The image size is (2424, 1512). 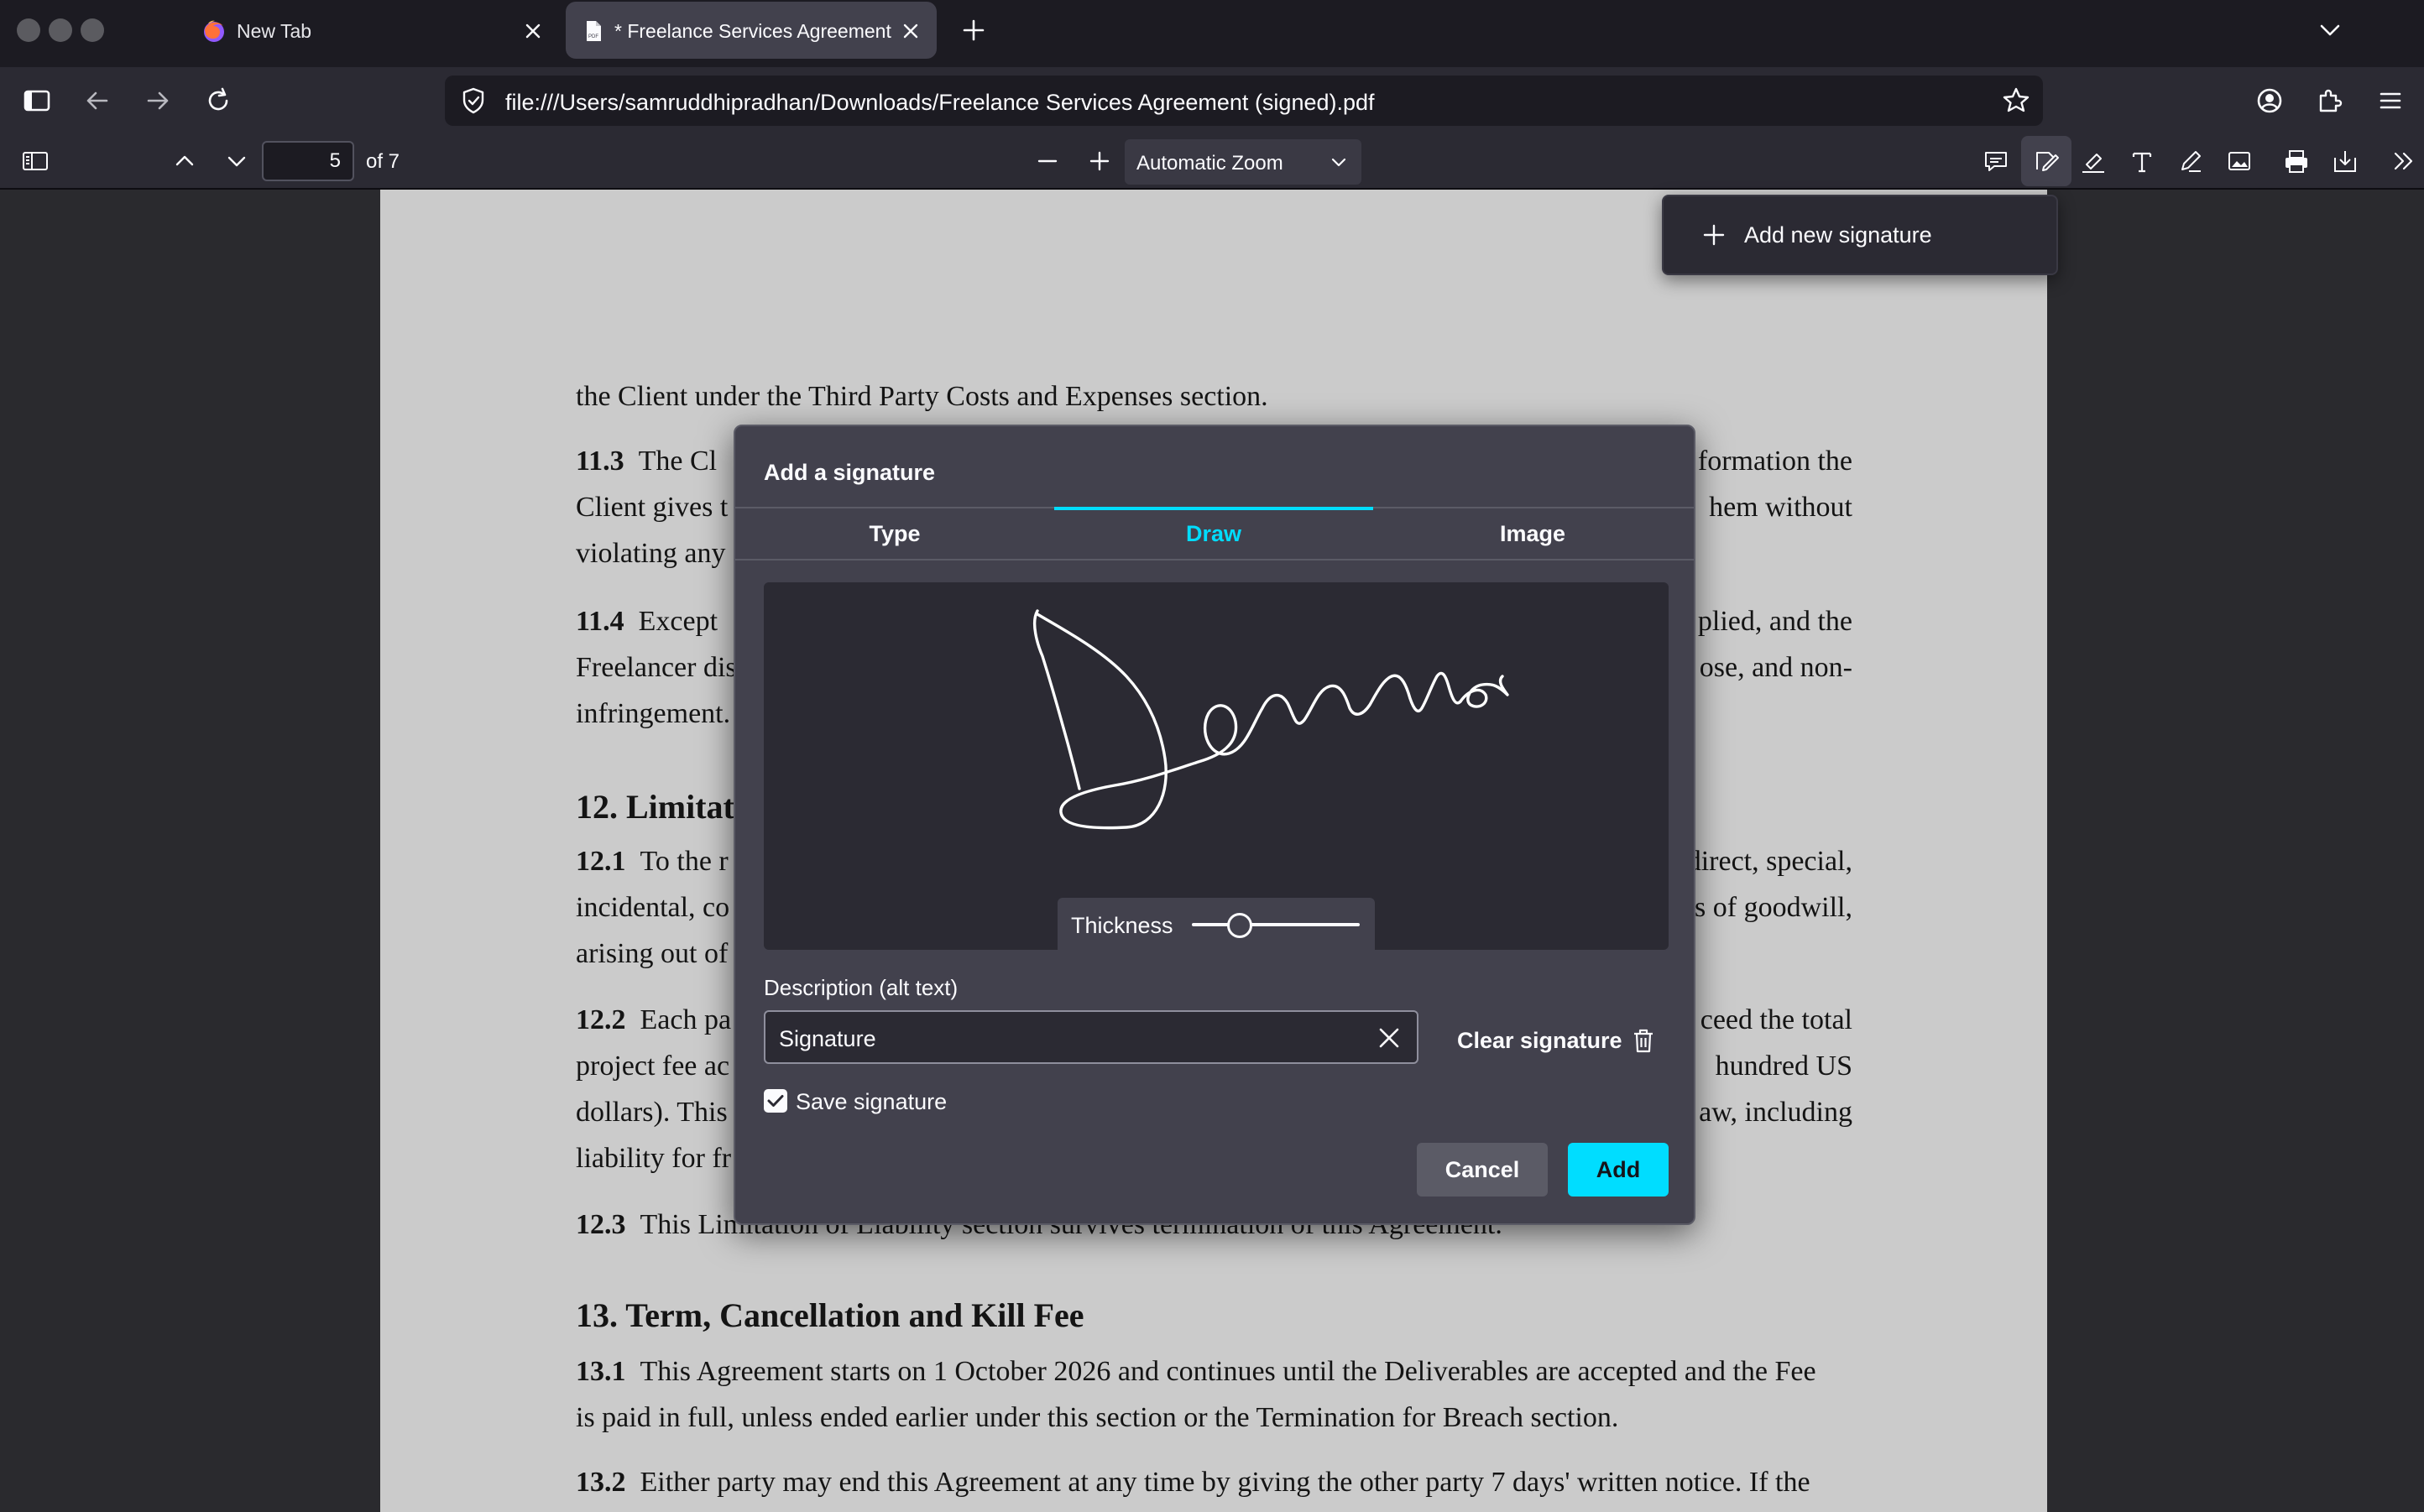 What do you see at coordinates (1099, 161) in the screenshot?
I see `zoom-in-icon` at bounding box center [1099, 161].